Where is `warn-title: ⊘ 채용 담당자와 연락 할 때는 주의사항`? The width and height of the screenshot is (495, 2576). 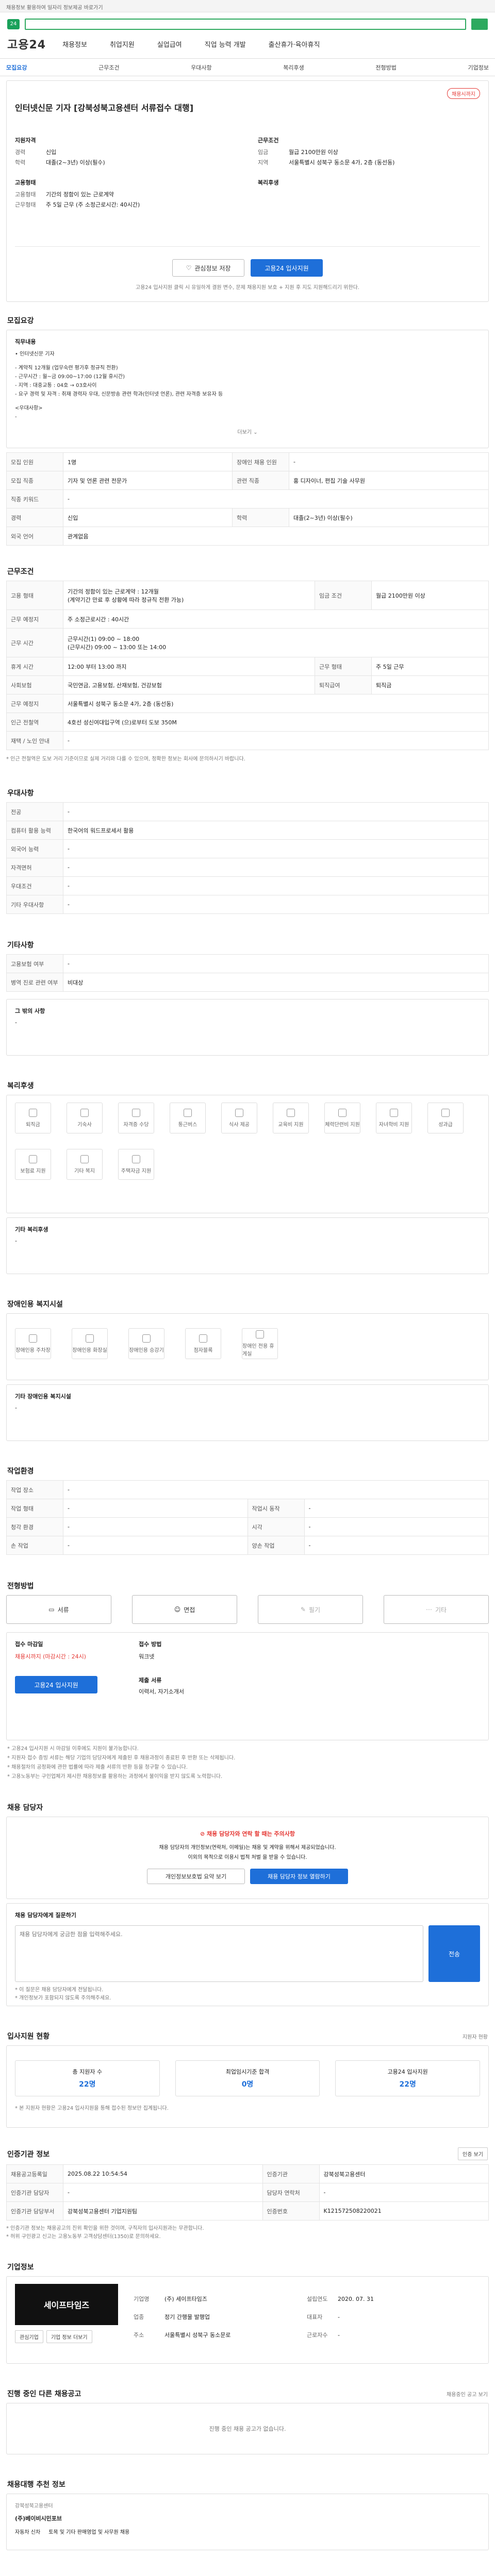 warn-title: ⊘ 채용 담당자와 연락 할 때는 주의사항 is located at coordinates (247, 1833).